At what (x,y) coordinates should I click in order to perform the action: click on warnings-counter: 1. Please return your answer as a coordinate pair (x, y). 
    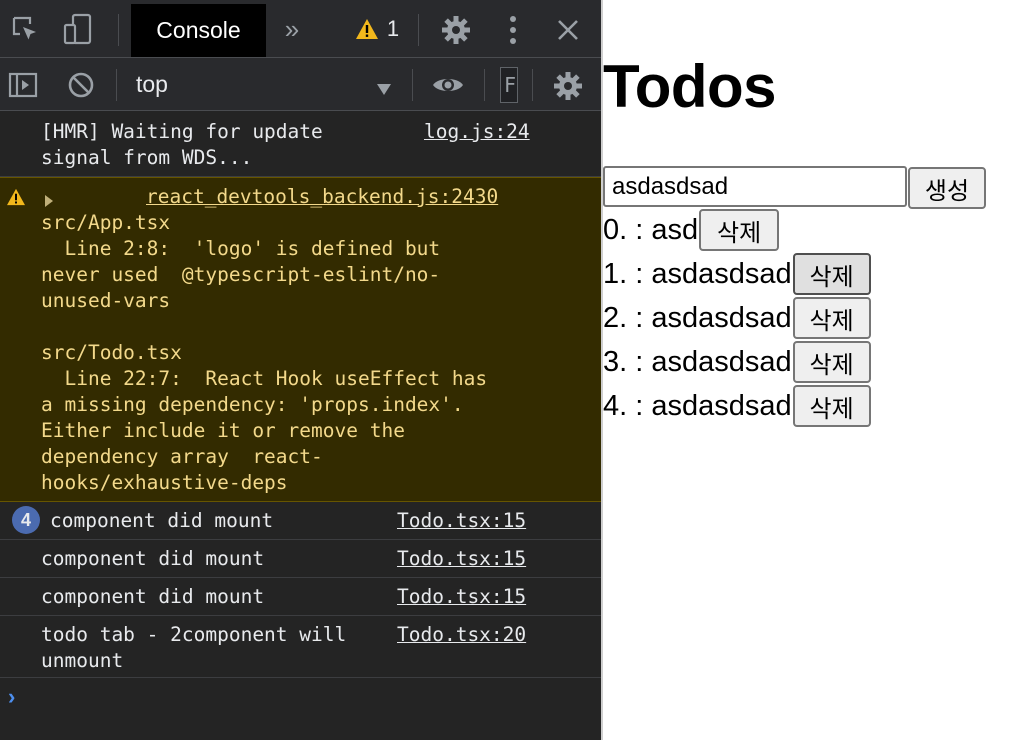
    Looking at the image, I should click on (377, 29).